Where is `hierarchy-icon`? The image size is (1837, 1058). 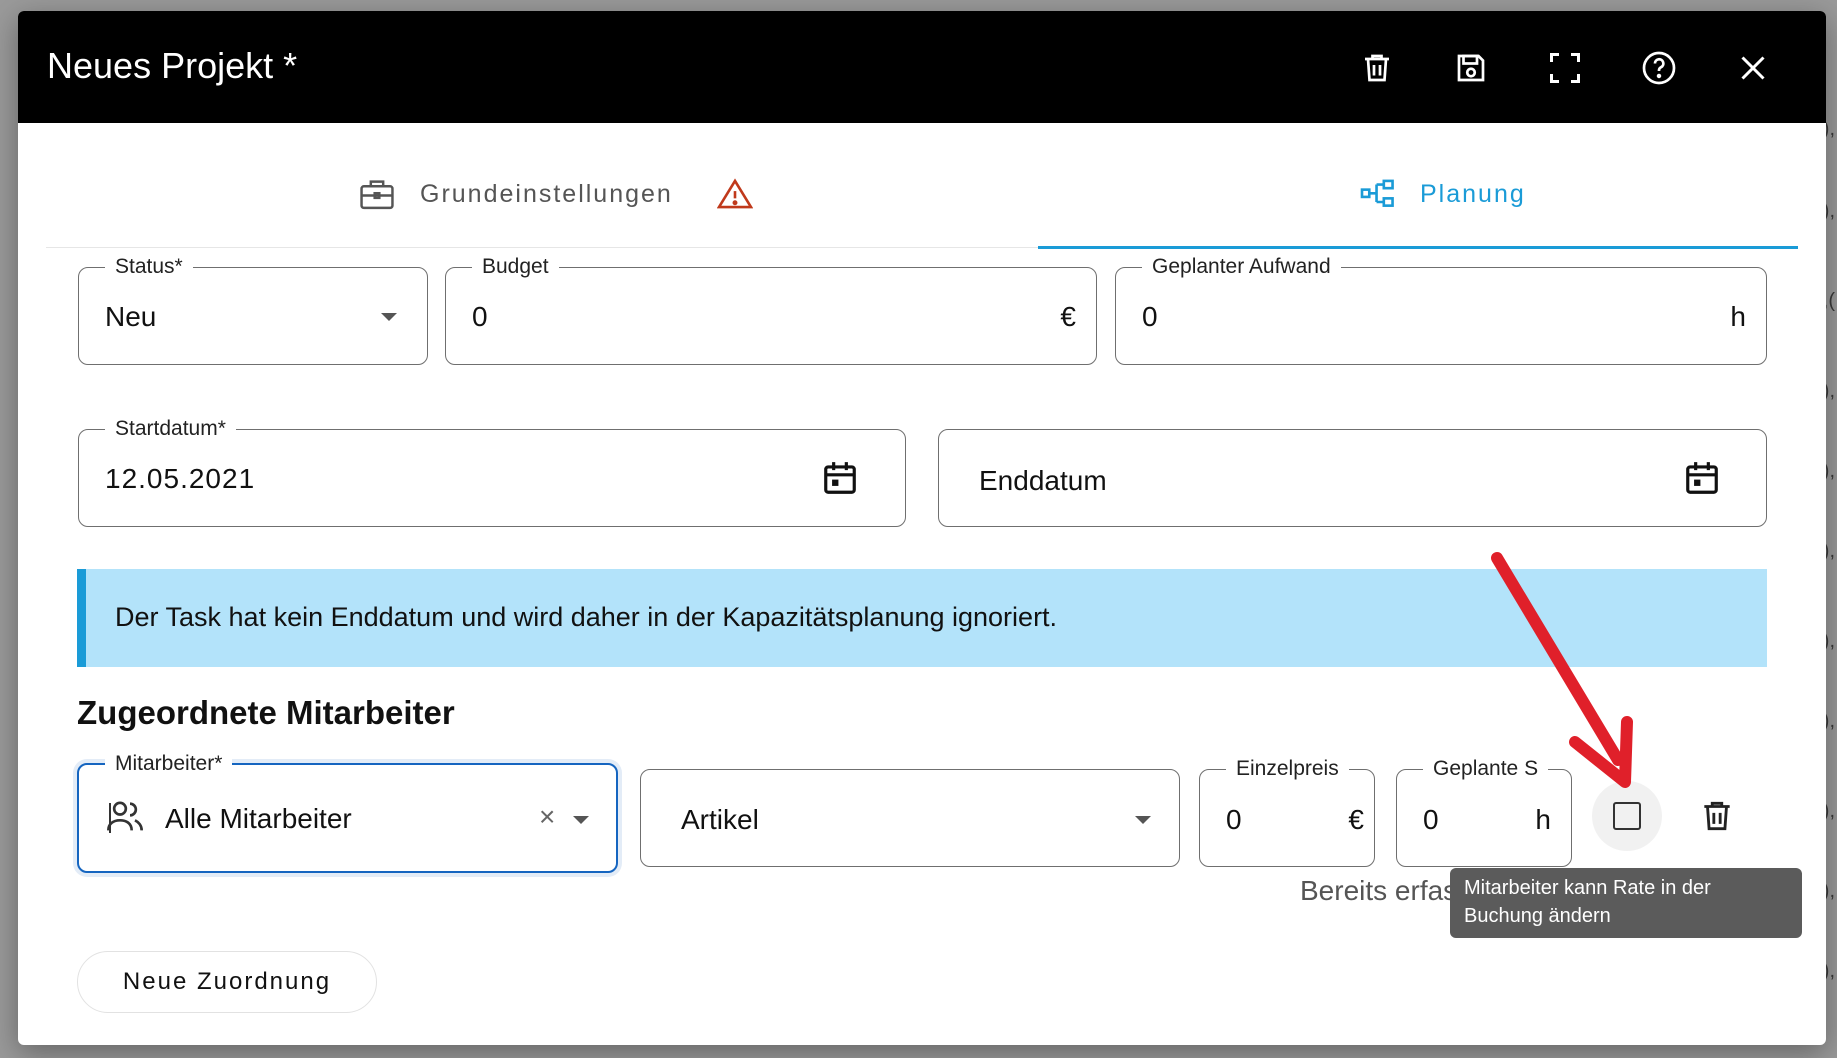
hierarchy-icon is located at coordinates (1377, 193).